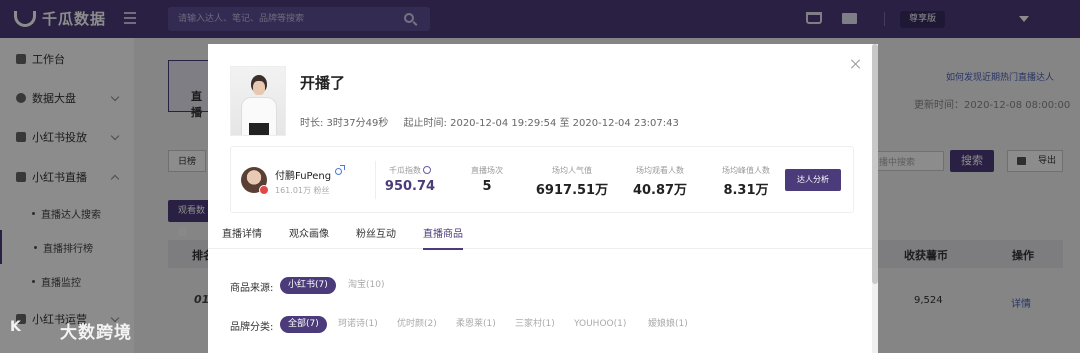 The image size is (1080, 353). I want to click on live-title: 开播了, so click(323, 83).